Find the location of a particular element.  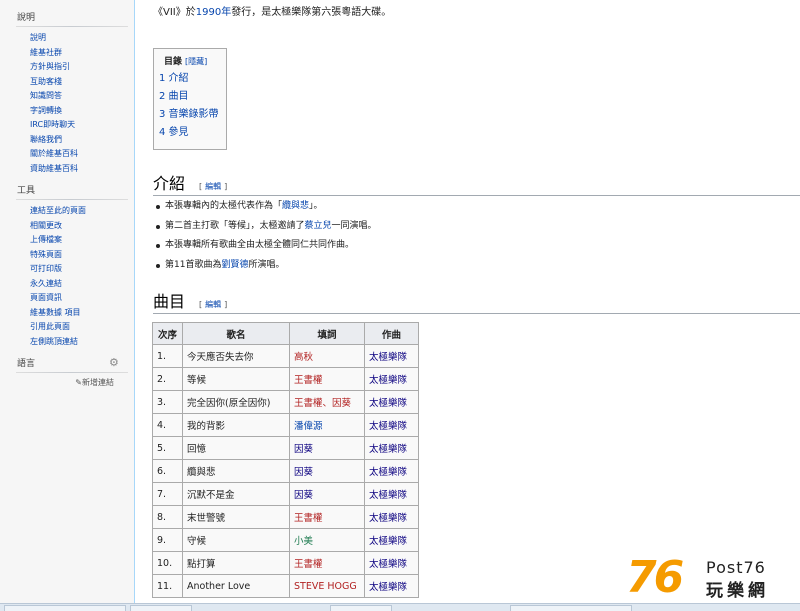

sidebar-item-permalink: 永久連結 is located at coordinates (82, 284).